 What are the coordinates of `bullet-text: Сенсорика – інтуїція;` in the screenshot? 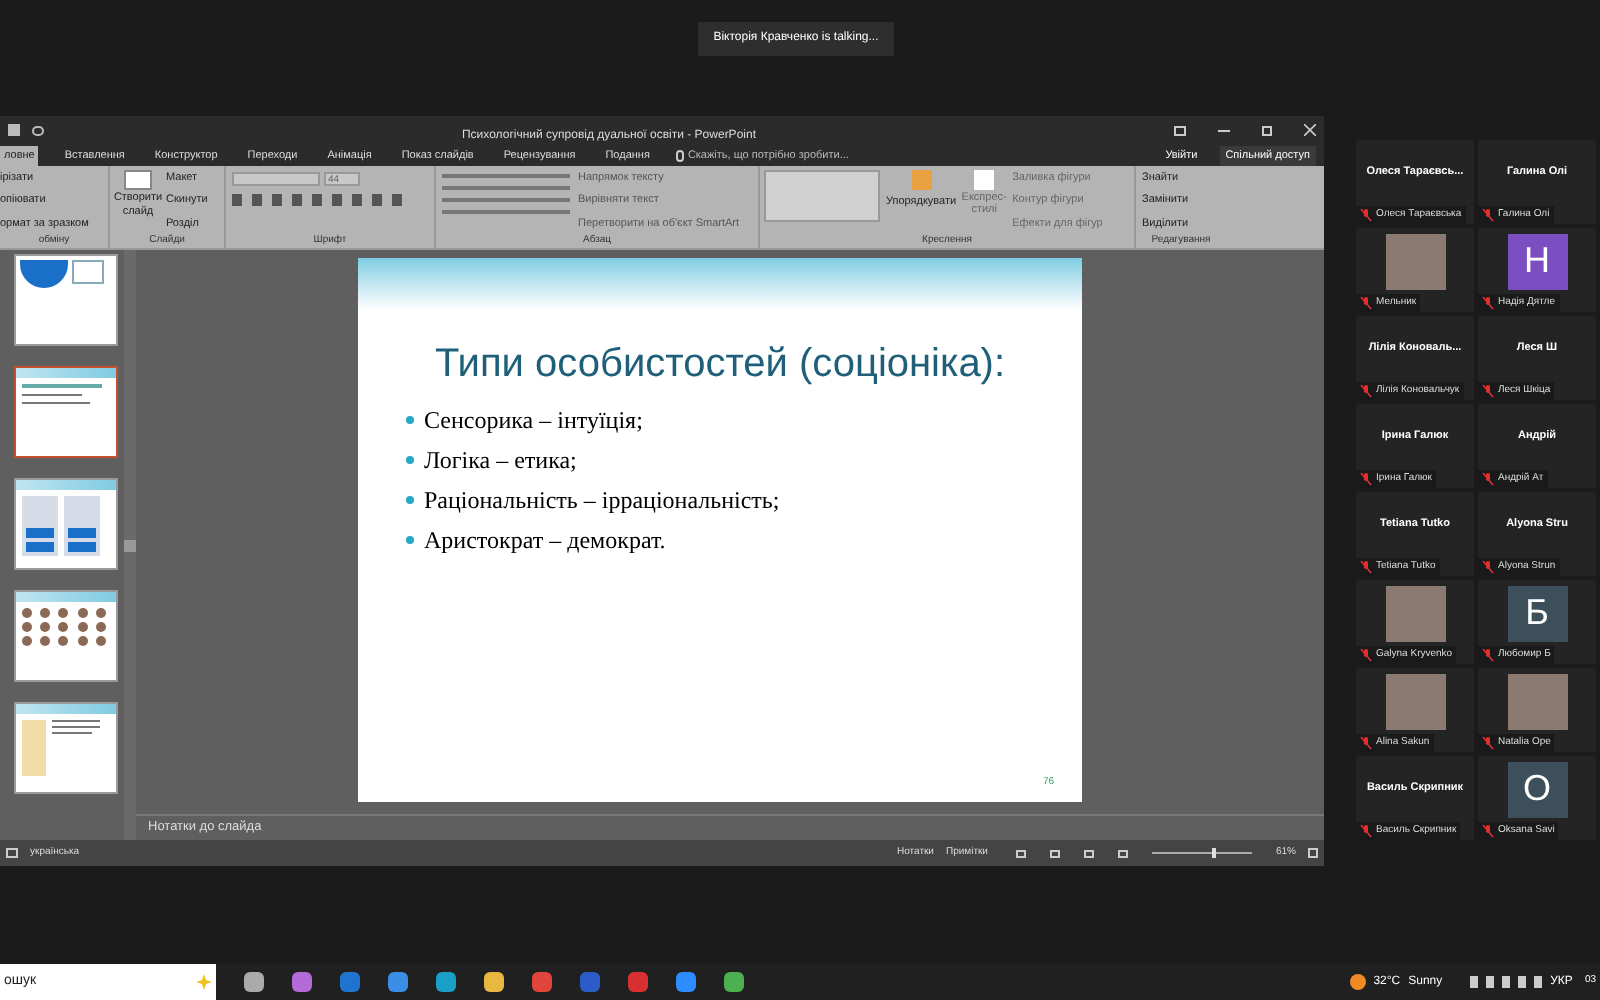 It's located at (533, 421).